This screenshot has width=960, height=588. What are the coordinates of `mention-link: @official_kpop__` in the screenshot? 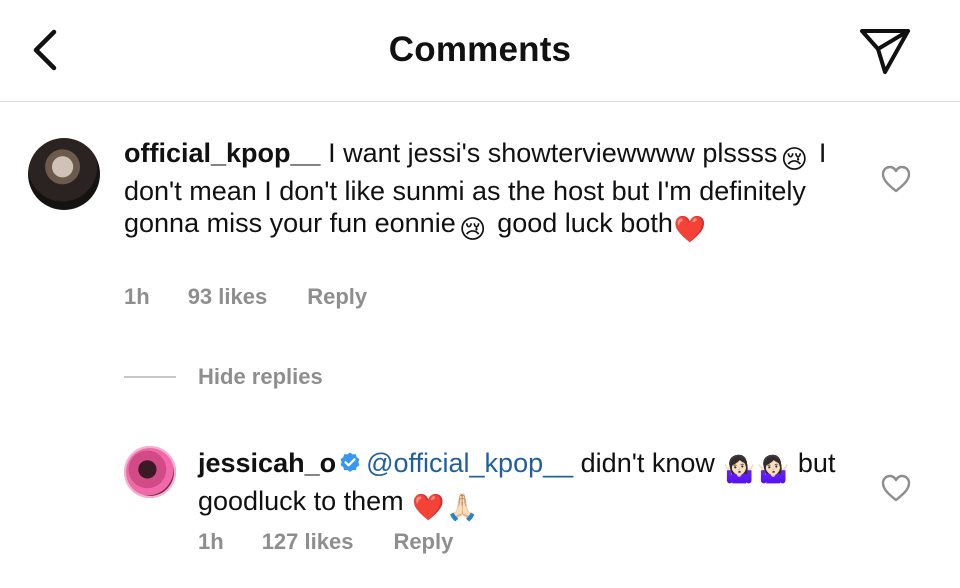 It's located at (469, 463).